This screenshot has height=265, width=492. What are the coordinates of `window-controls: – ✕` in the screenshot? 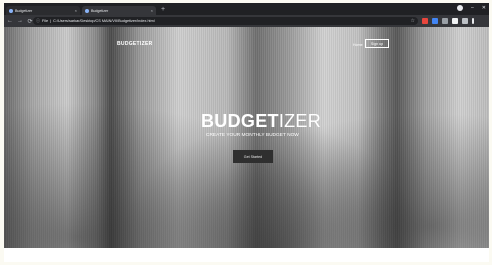 It's located at (471, 8).